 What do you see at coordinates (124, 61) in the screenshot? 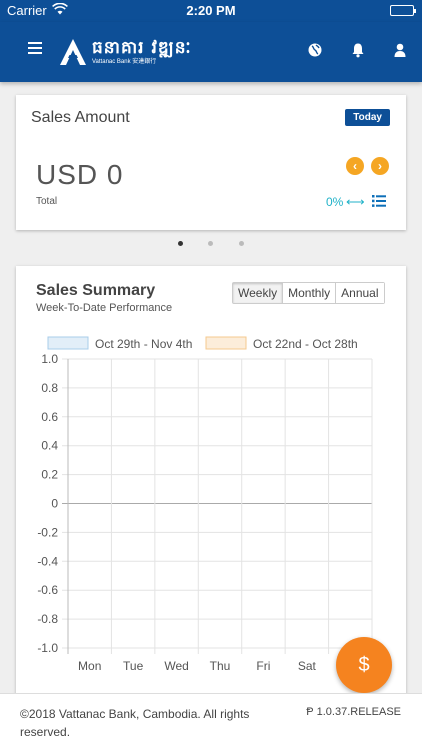
I see `logo-latin-text: Vattanac Bank 安達銀行` at bounding box center [124, 61].